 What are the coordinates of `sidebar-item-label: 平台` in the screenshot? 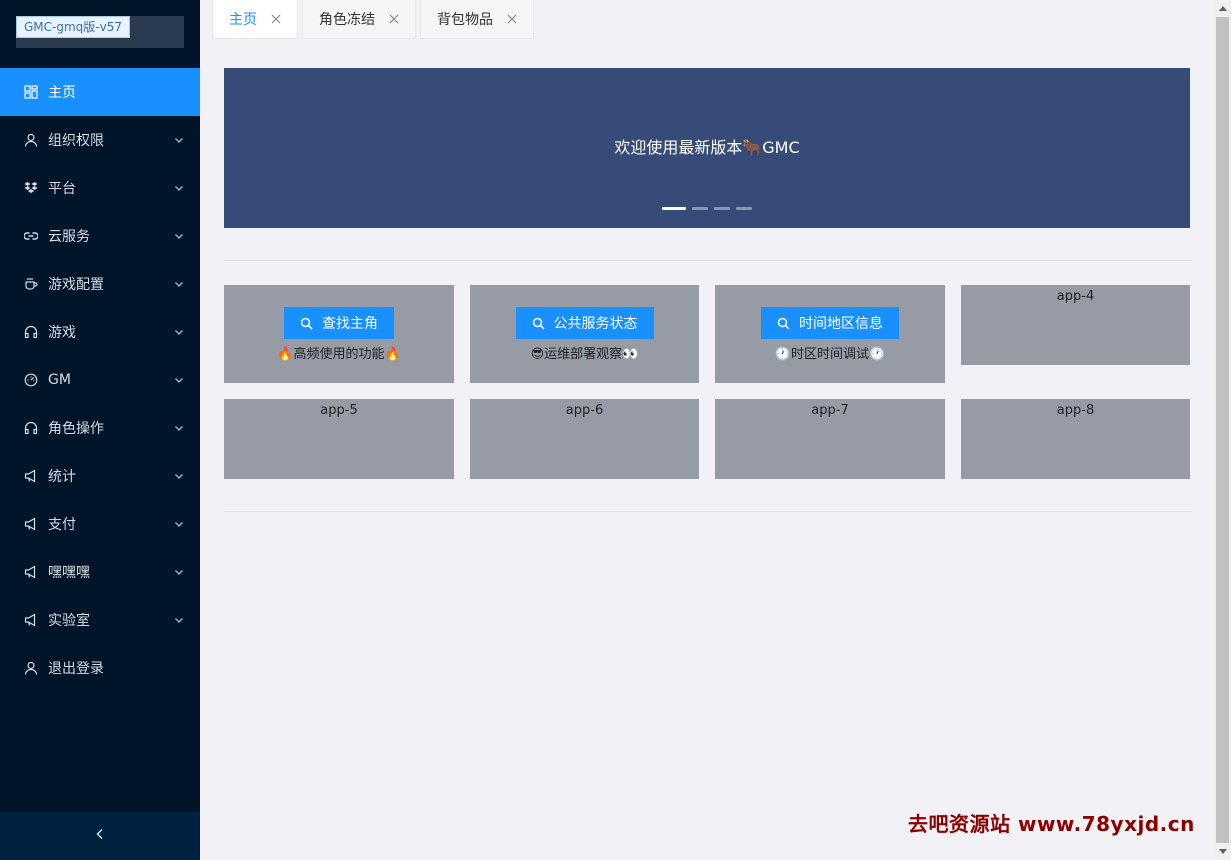 It's located at (62, 189).